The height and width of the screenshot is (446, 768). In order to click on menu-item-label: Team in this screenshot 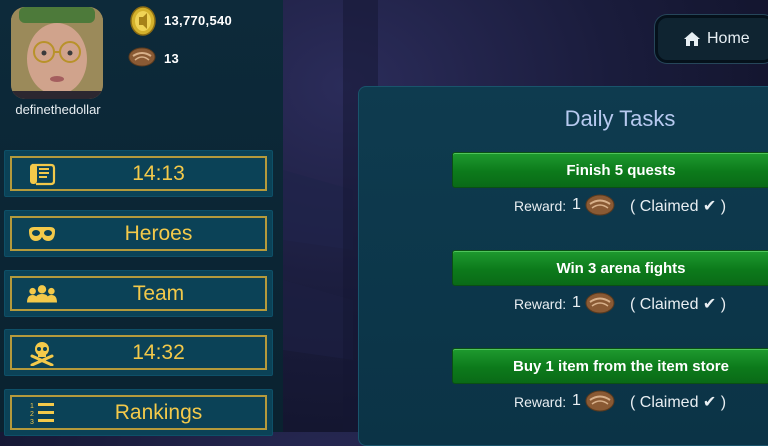, I will do `click(158, 293)`.